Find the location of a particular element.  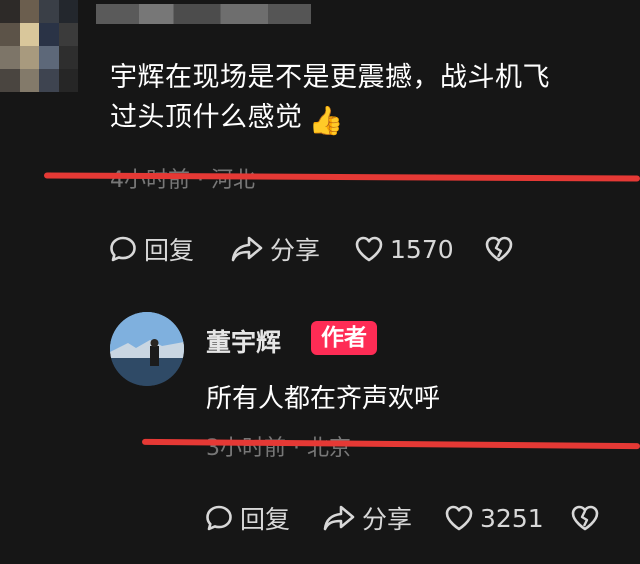

reply-body: 所有人都在齐声欢呼 is located at coordinates (323, 399).